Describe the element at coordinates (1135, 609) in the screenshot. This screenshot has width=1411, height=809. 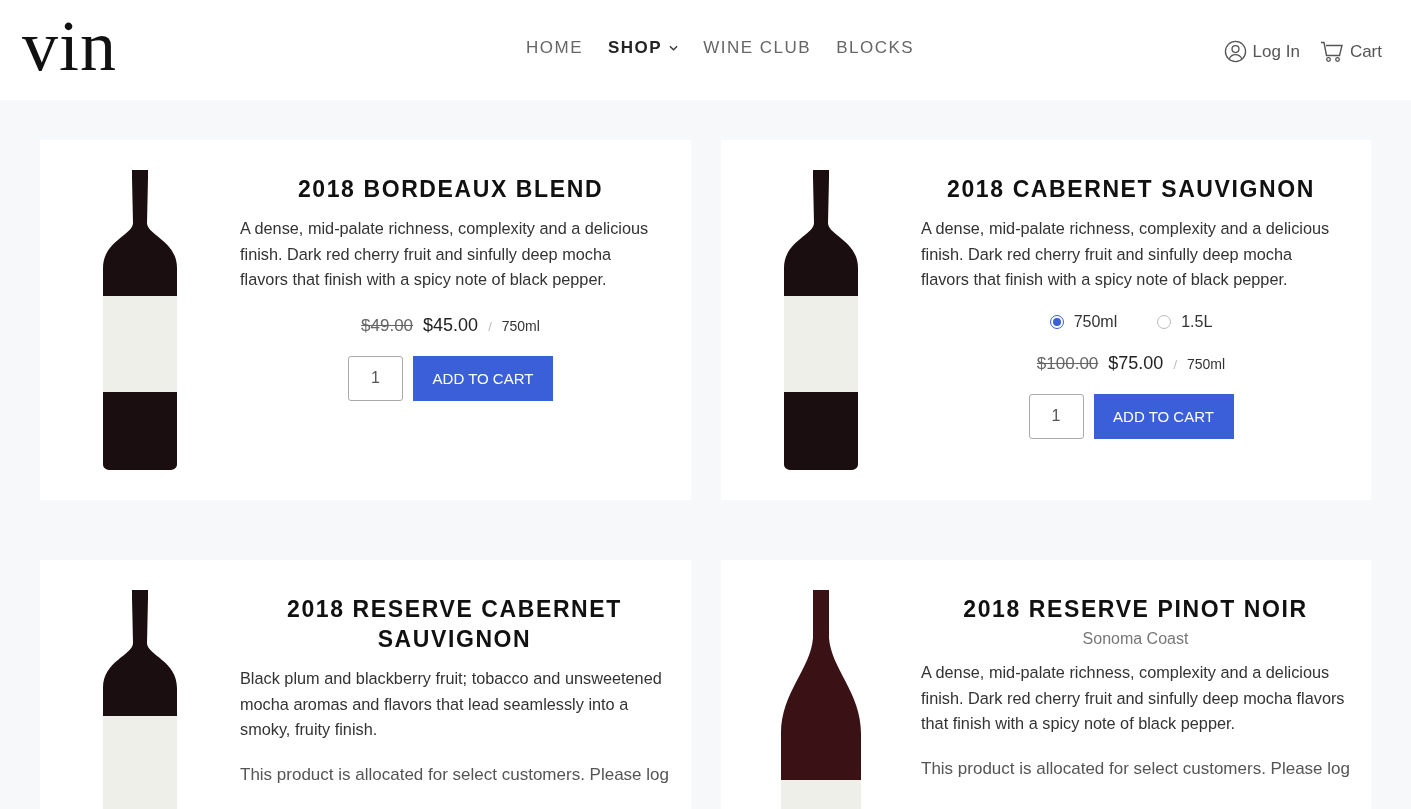
I see `product-title: 2018 RESERVE PINOT NOIR` at that location.